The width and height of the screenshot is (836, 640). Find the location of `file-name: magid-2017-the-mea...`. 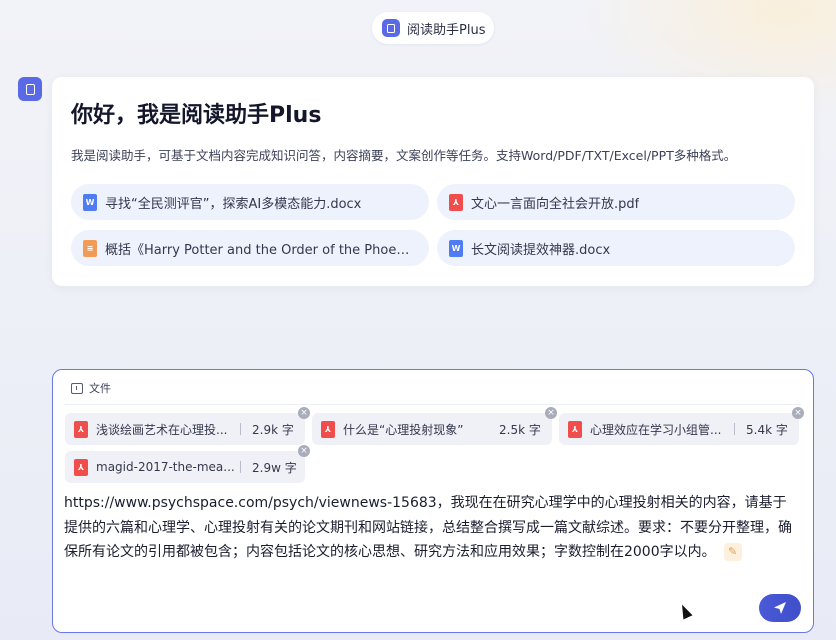

file-name: magid-2017-the-mea... is located at coordinates (165, 467).